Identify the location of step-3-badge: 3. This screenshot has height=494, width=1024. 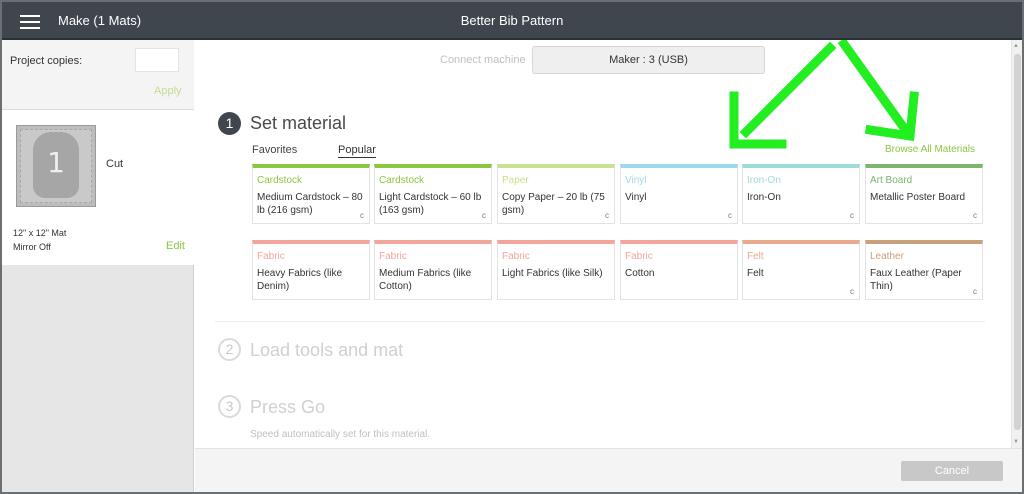
(229, 406).